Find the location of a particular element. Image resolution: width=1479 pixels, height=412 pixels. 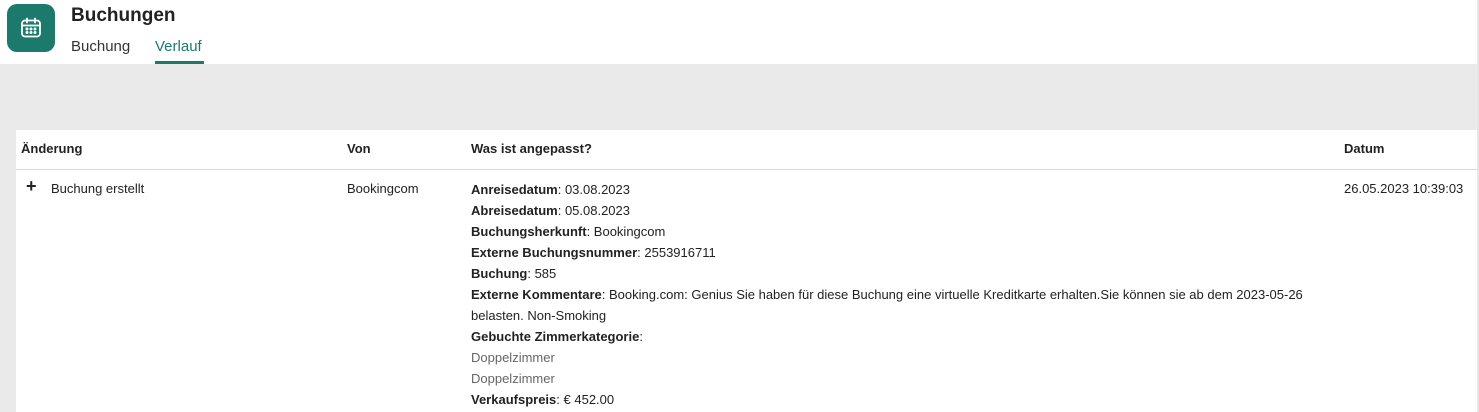

field-value: 2553916711 is located at coordinates (680, 252).